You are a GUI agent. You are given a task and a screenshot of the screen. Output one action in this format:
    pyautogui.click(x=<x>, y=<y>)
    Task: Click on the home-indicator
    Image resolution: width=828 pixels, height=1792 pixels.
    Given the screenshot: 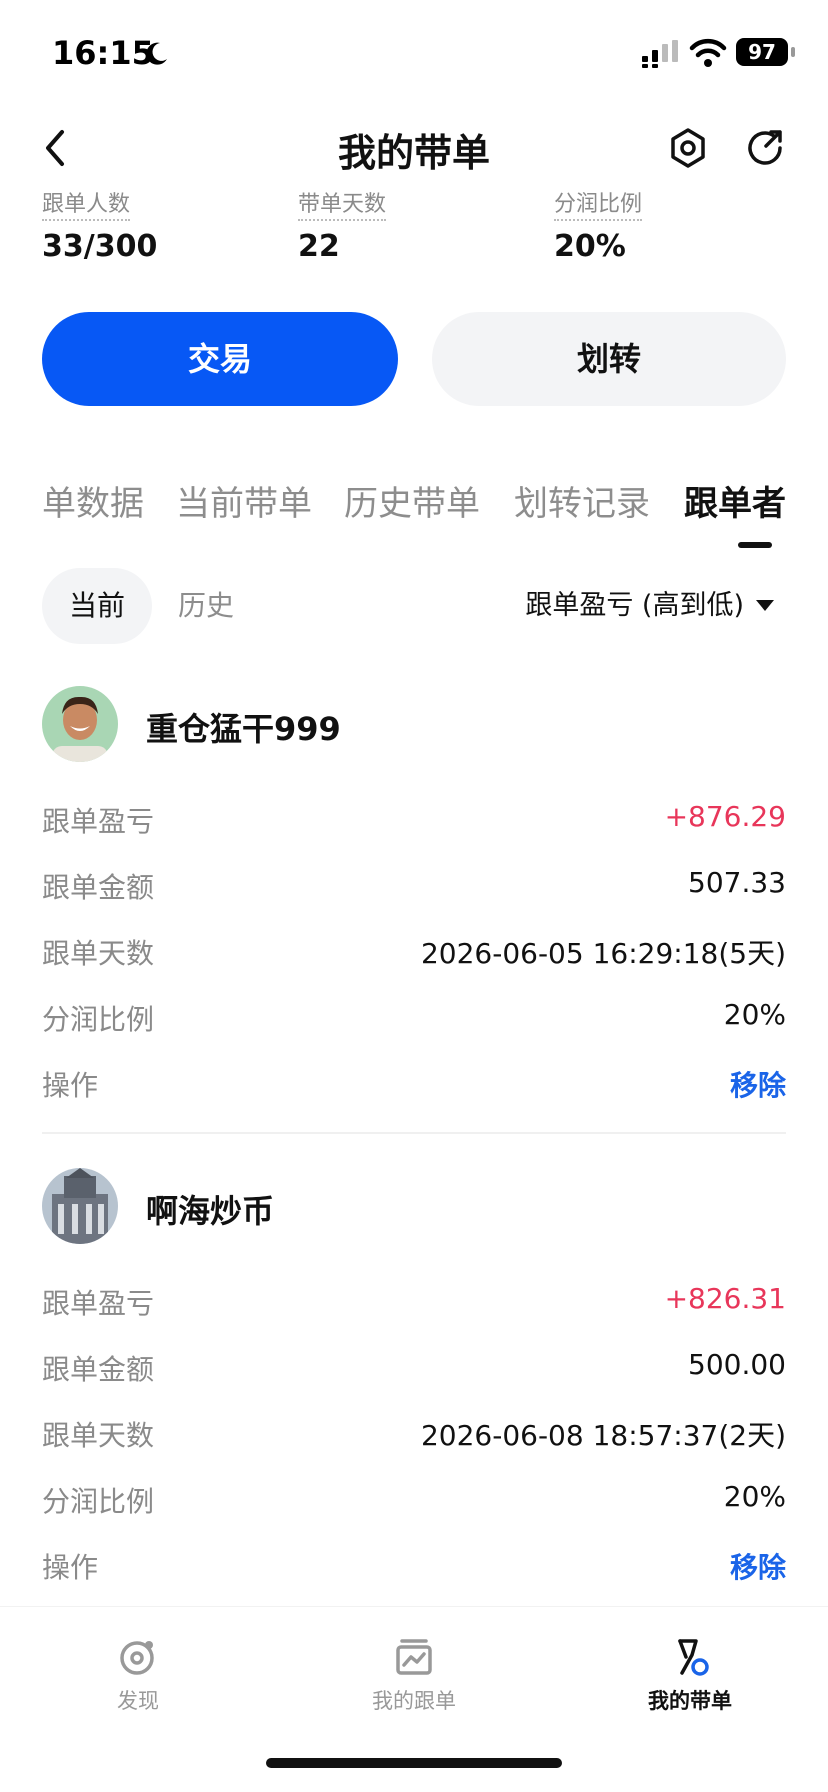 What is the action you would take?
    pyautogui.click(x=414, y=1763)
    